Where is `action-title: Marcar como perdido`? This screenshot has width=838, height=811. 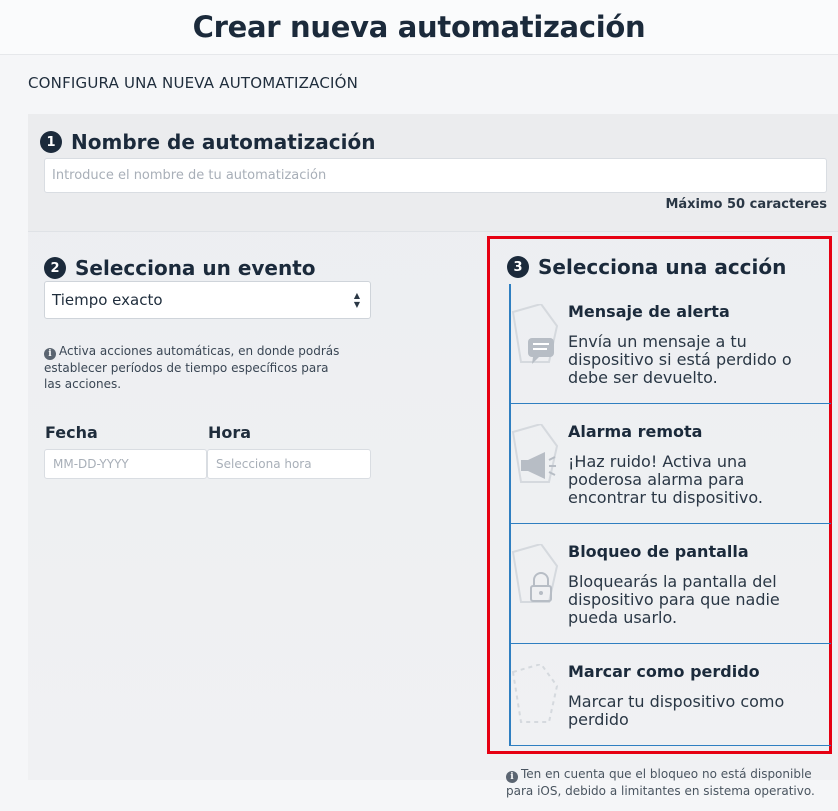
action-title: Marcar como perdido is located at coordinates (664, 671).